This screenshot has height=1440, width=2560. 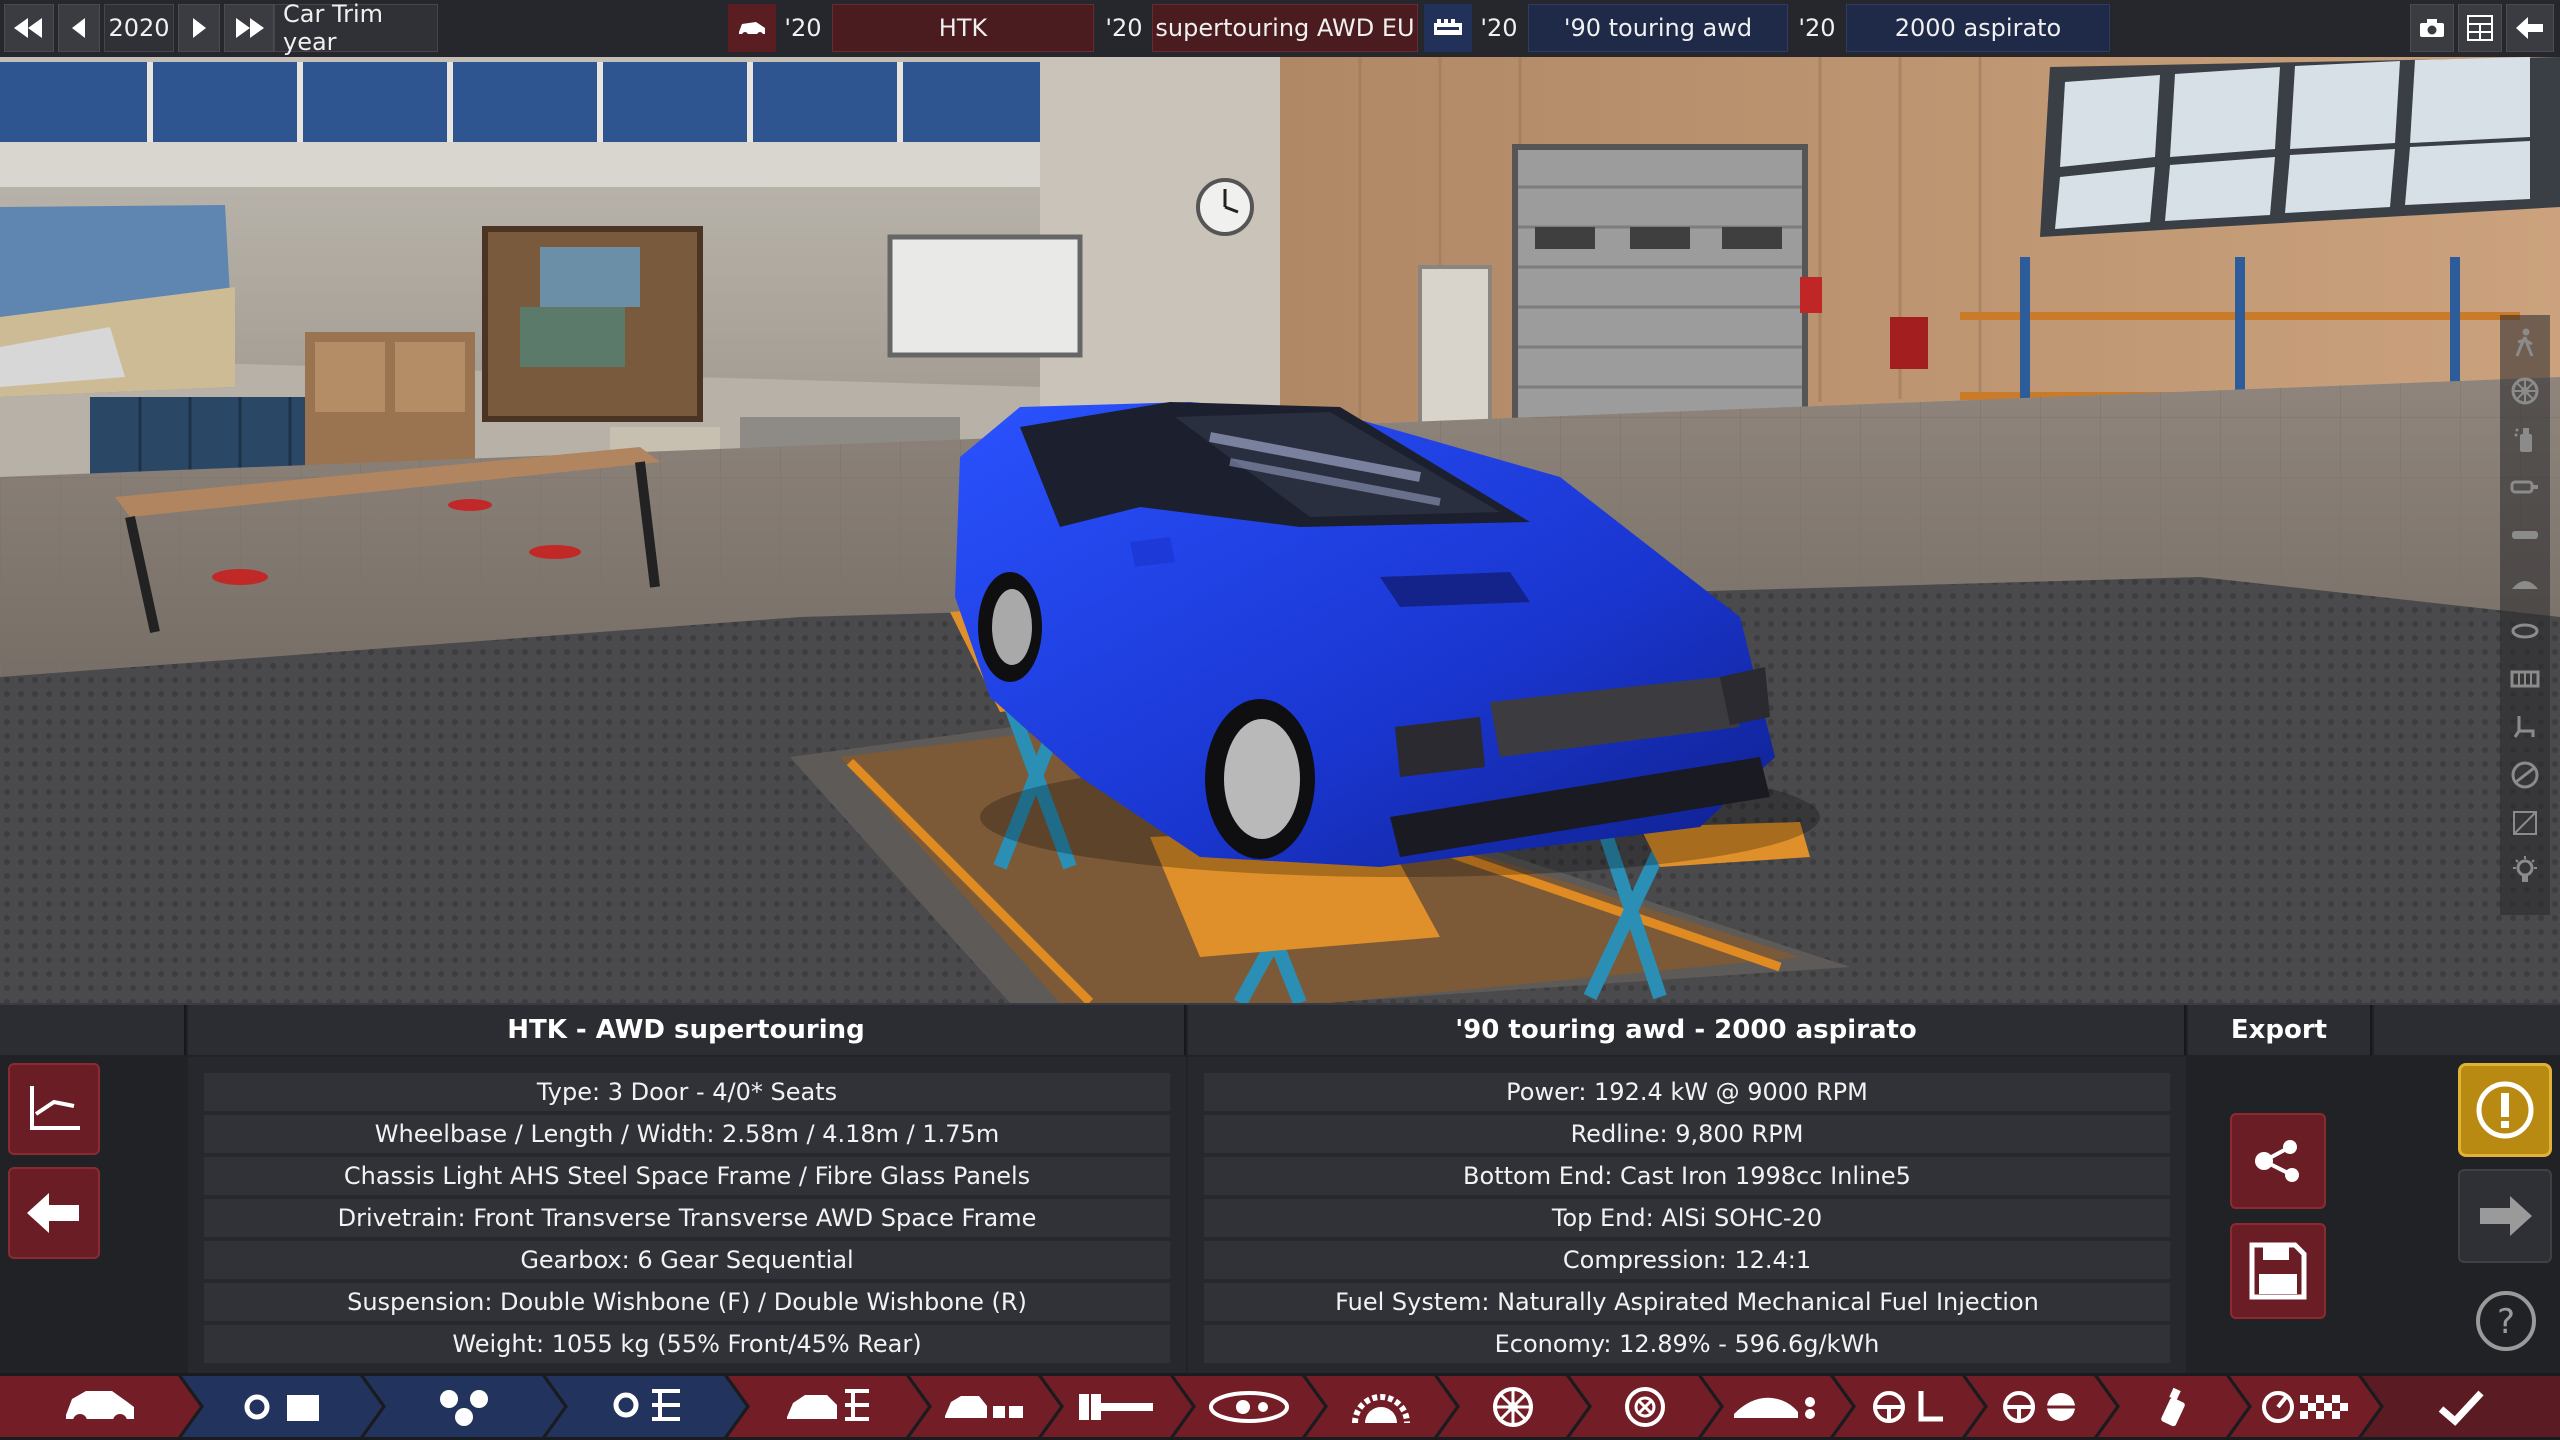 What do you see at coordinates (1687, 1092) in the screenshot?
I see `engine-spec-row: Power: 192.4 kW @ 9000 RPM` at bounding box center [1687, 1092].